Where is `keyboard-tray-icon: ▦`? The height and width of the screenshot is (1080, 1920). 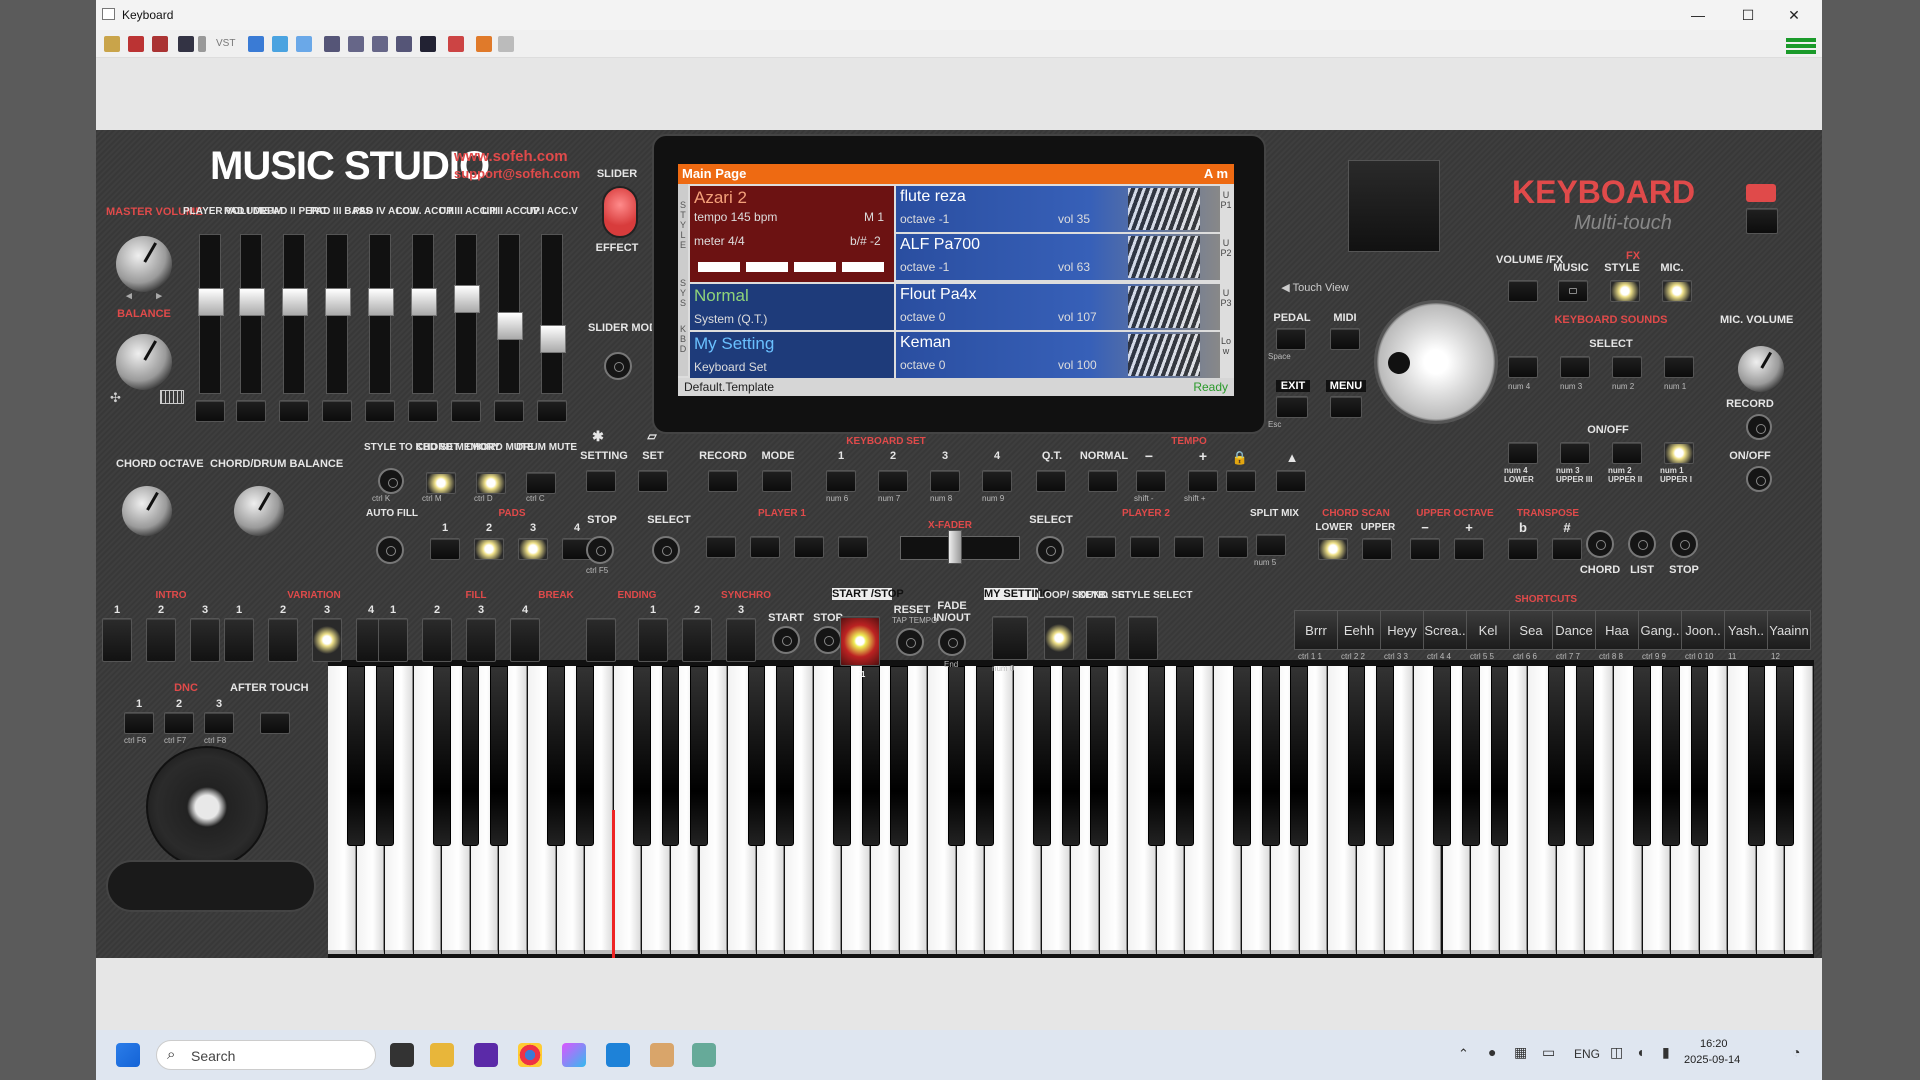 keyboard-tray-icon: ▦ is located at coordinates (1520, 1052).